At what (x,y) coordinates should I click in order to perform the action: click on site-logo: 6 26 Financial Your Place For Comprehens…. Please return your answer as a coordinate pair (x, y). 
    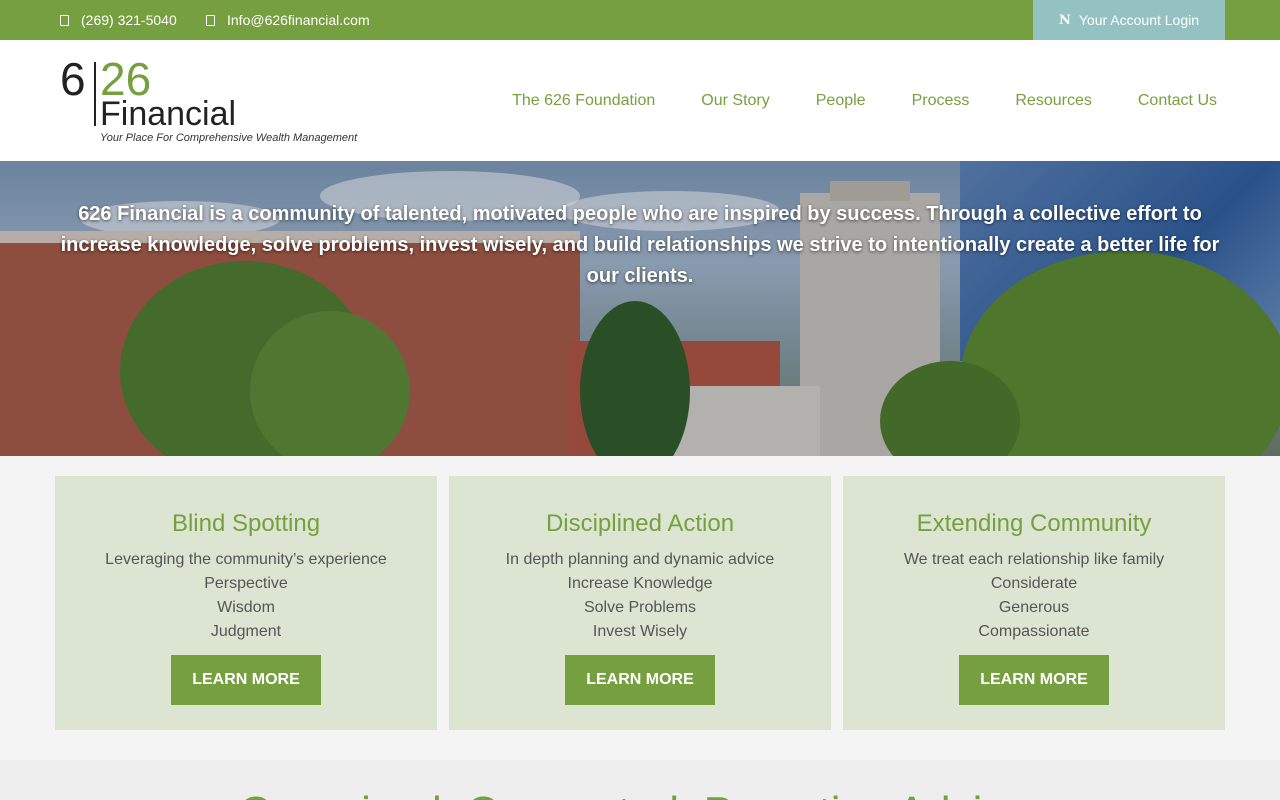
    Looking at the image, I should click on (210, 103).